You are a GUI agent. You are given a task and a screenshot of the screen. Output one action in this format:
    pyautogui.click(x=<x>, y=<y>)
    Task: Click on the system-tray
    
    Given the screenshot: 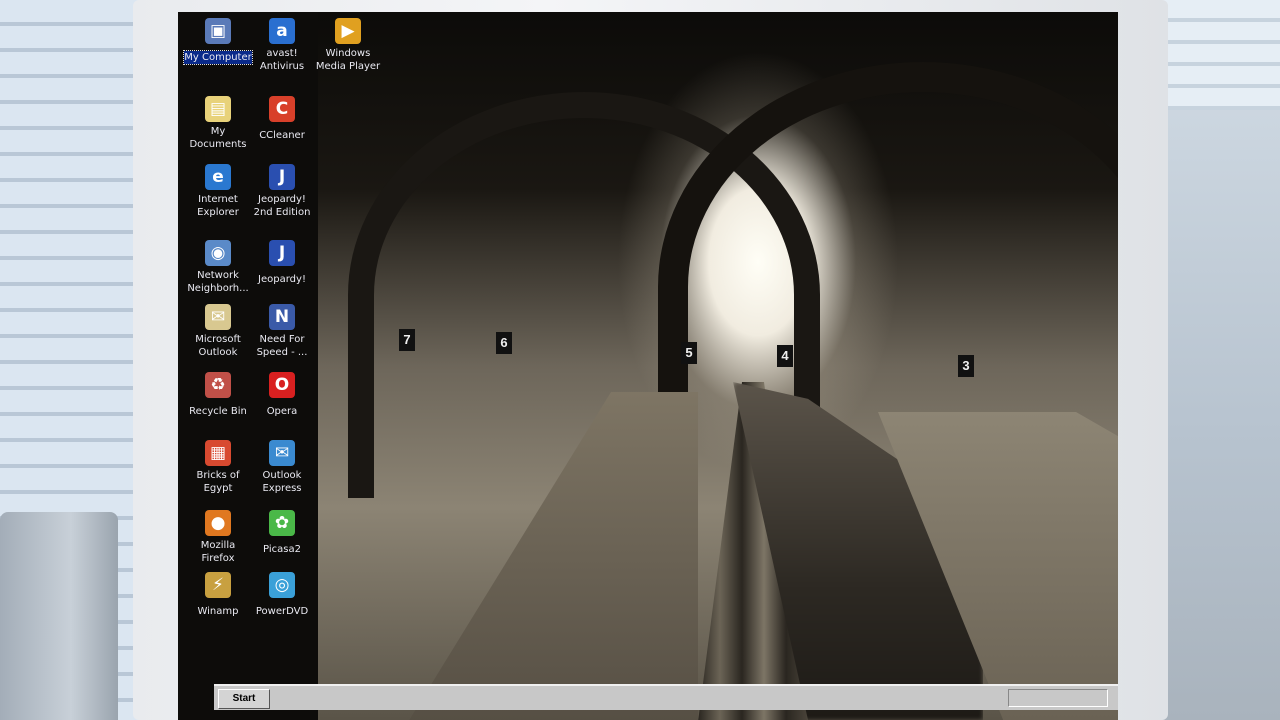 What is the action you would take?
    pyautogui.click(x=1058, y=698)
    